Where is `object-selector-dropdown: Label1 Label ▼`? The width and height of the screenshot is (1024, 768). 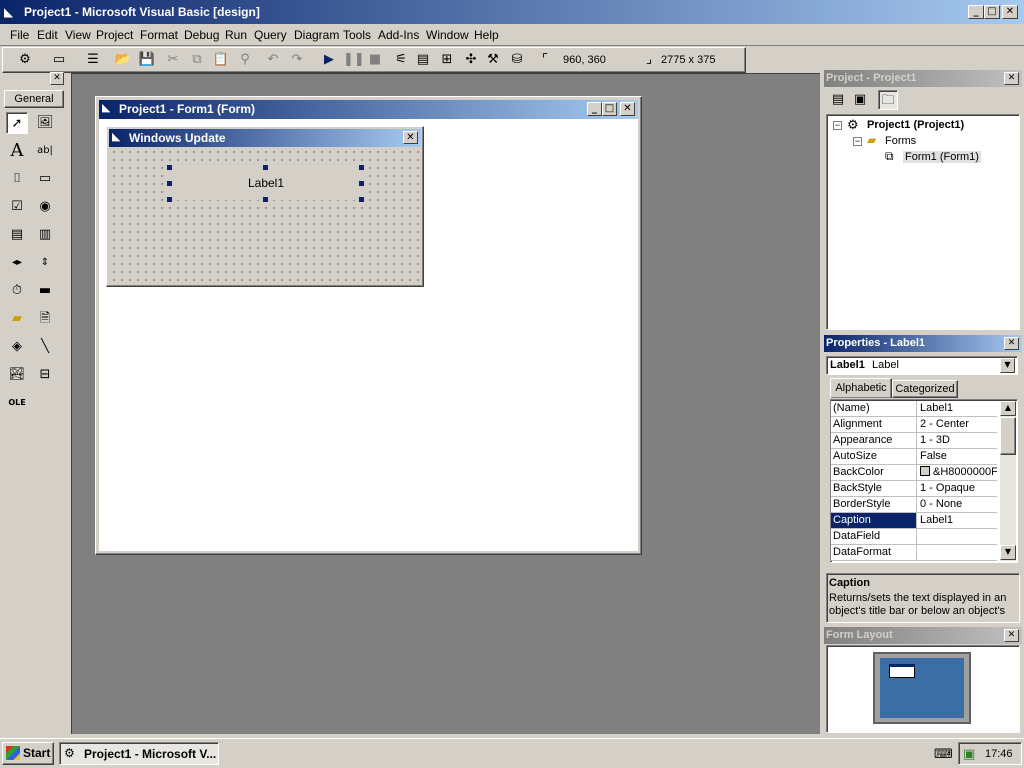
object-selector-dropdown: Label1 Label ▼ is located at coordinates (922, 365).